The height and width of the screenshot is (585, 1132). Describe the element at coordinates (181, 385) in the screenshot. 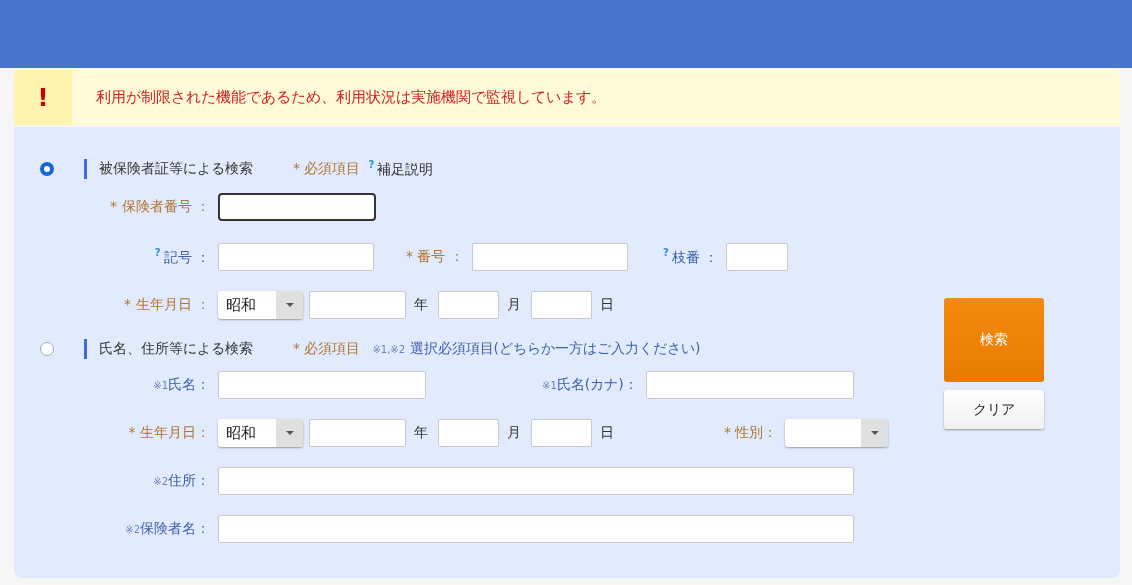

I see `field-label: ※1氏名：` at that location.